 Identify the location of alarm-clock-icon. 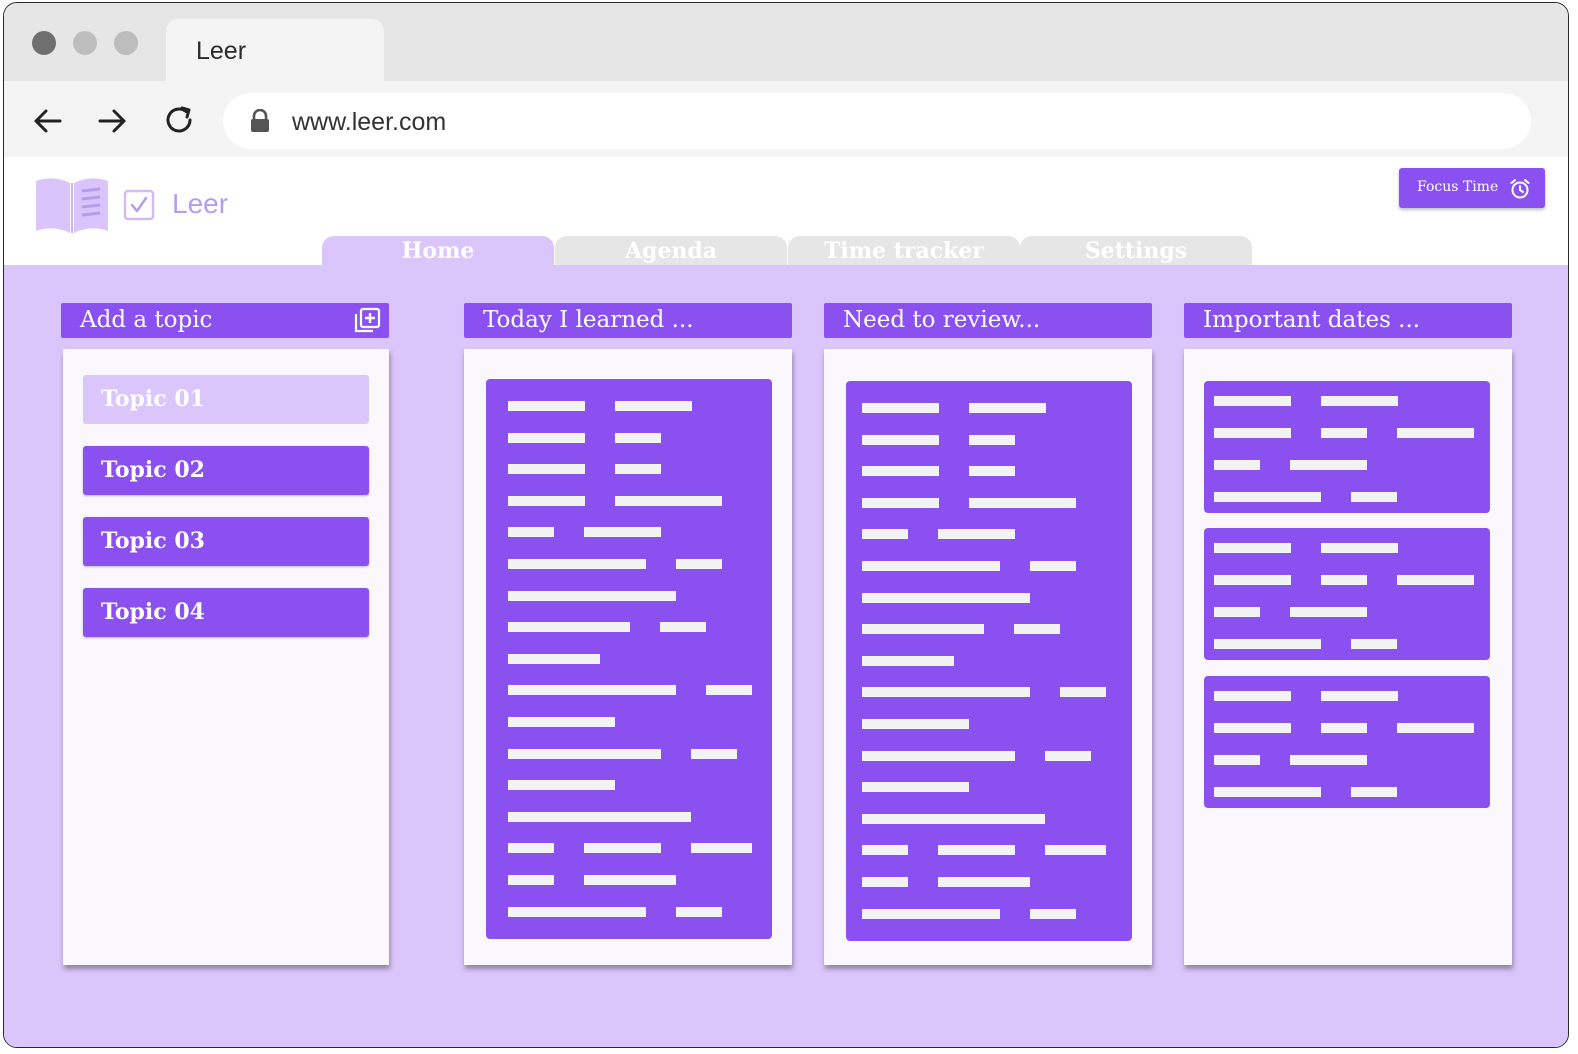
(1520, 189).